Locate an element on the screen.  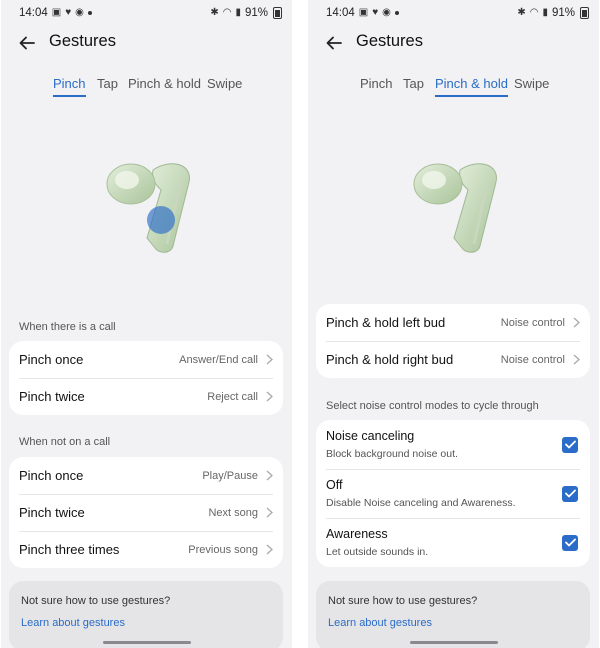
mode-awareness: Awareness Let outside sounds in. is located at coordinates (453, 542).